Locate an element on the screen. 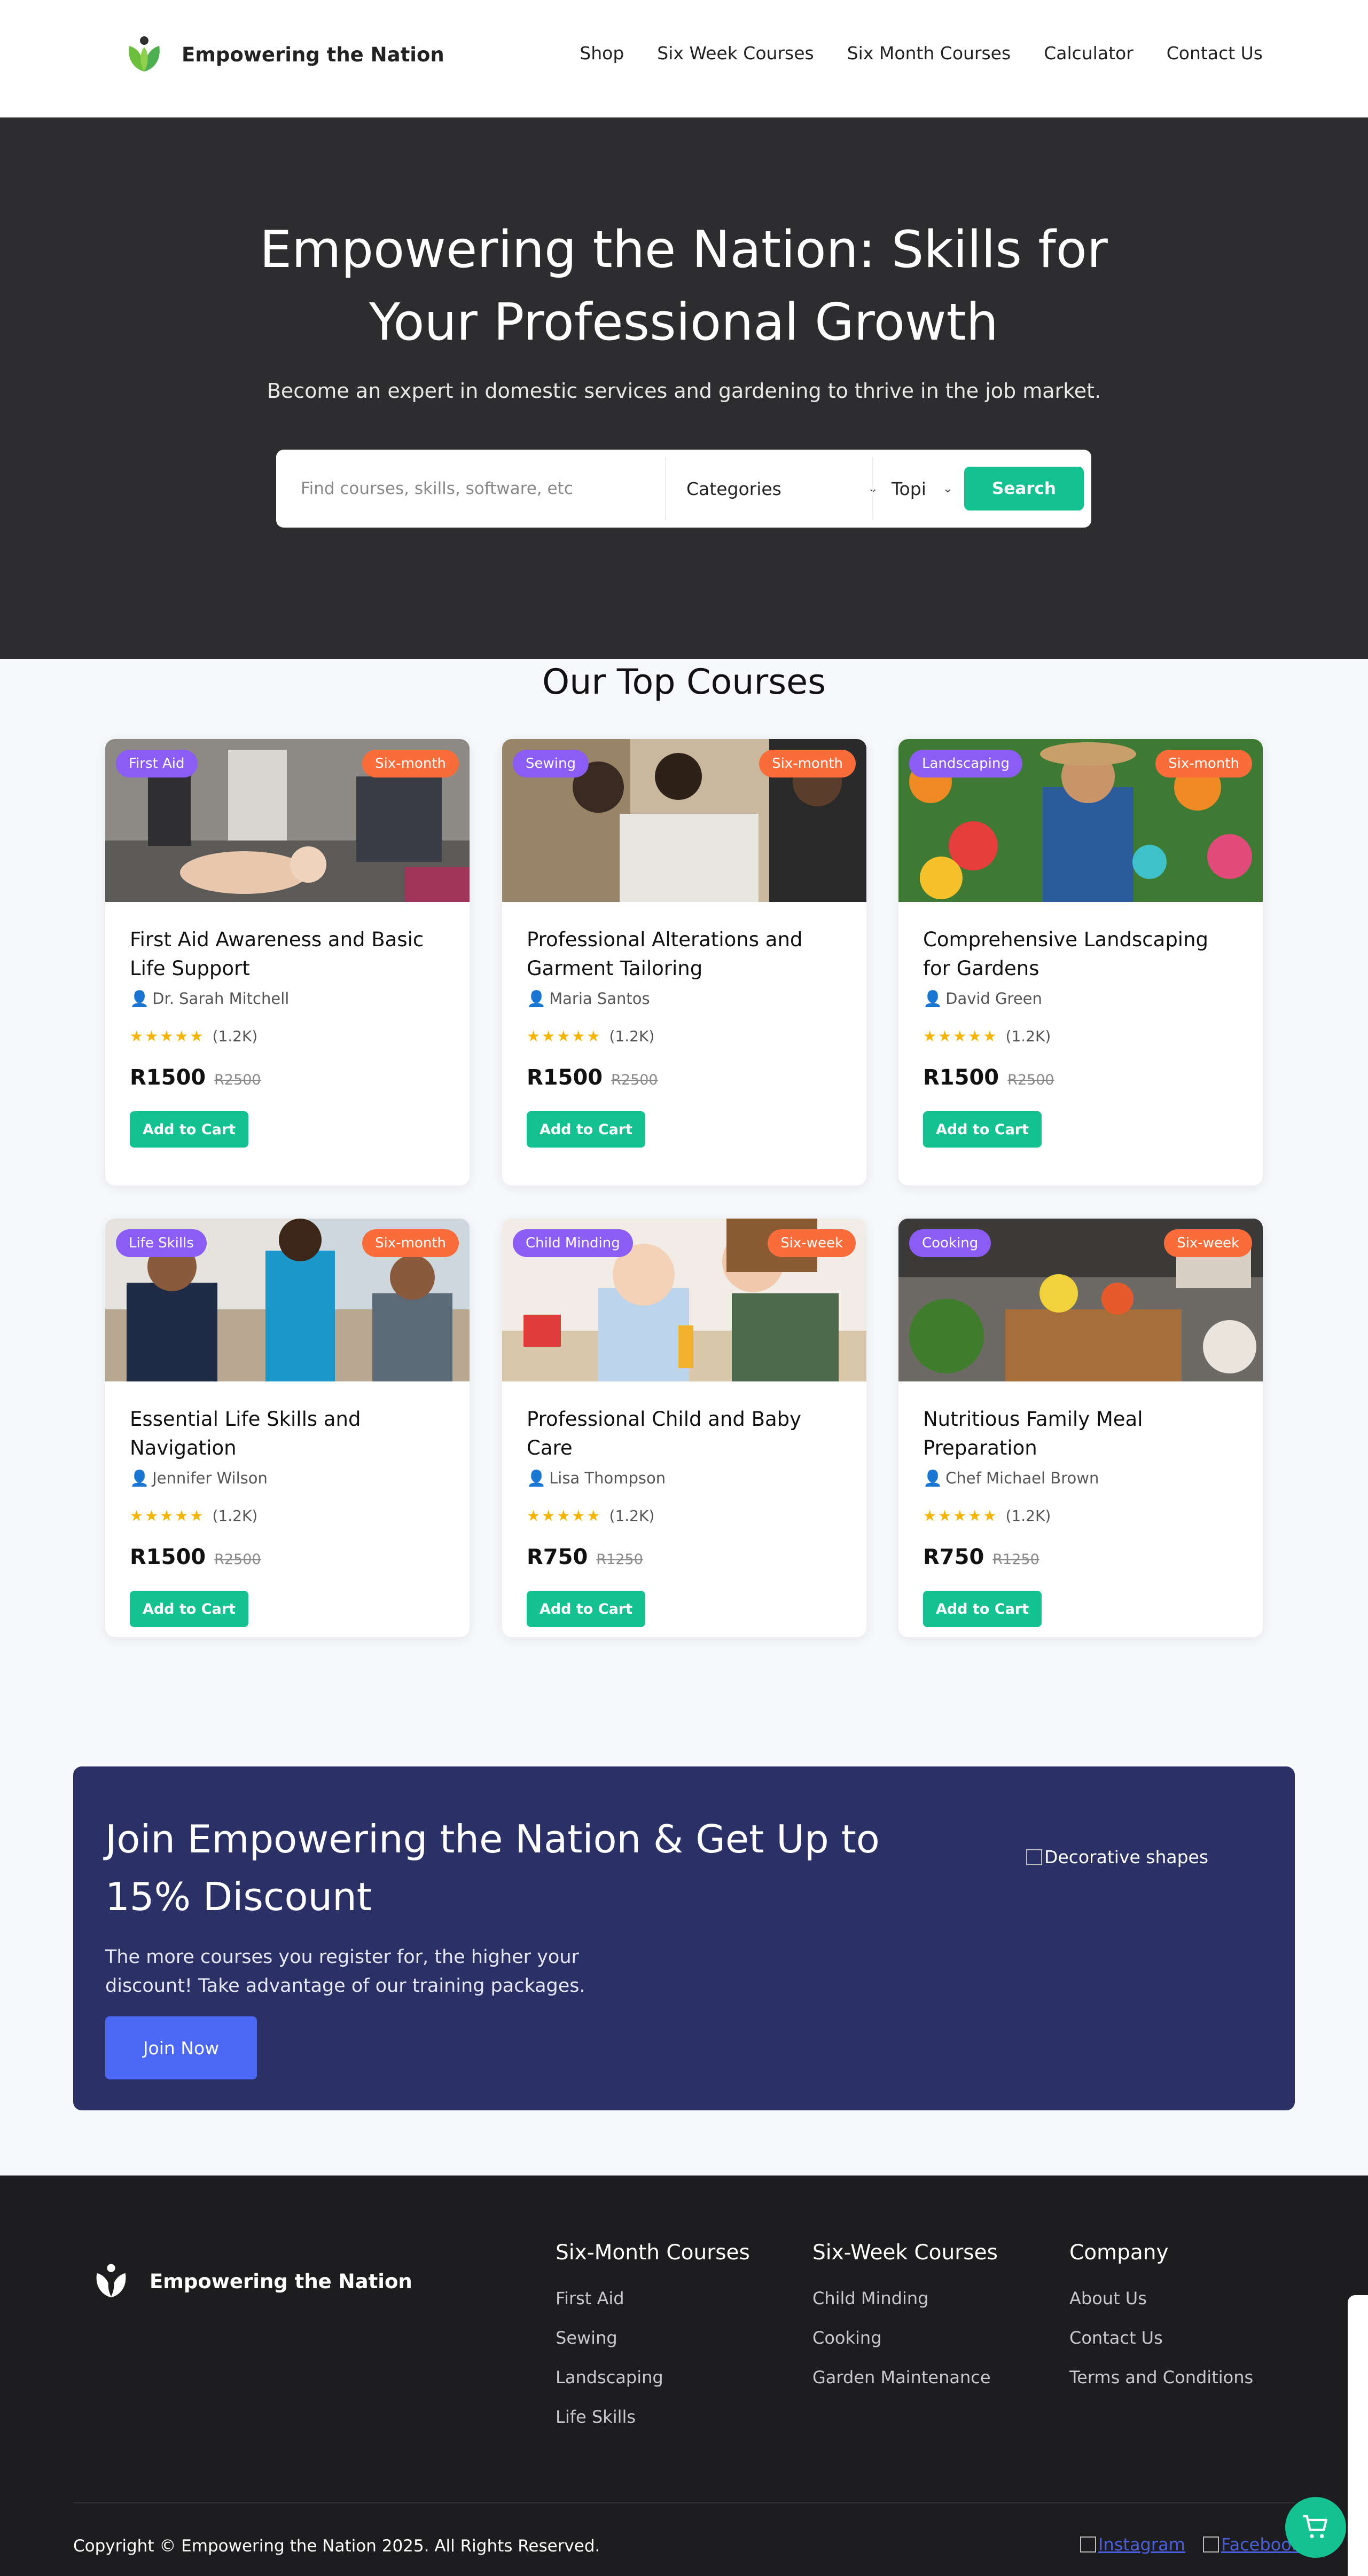 The image size is (1368, 2576). course-image-cooking: Cooking Six-week is located at coordinates (1080, 1300).